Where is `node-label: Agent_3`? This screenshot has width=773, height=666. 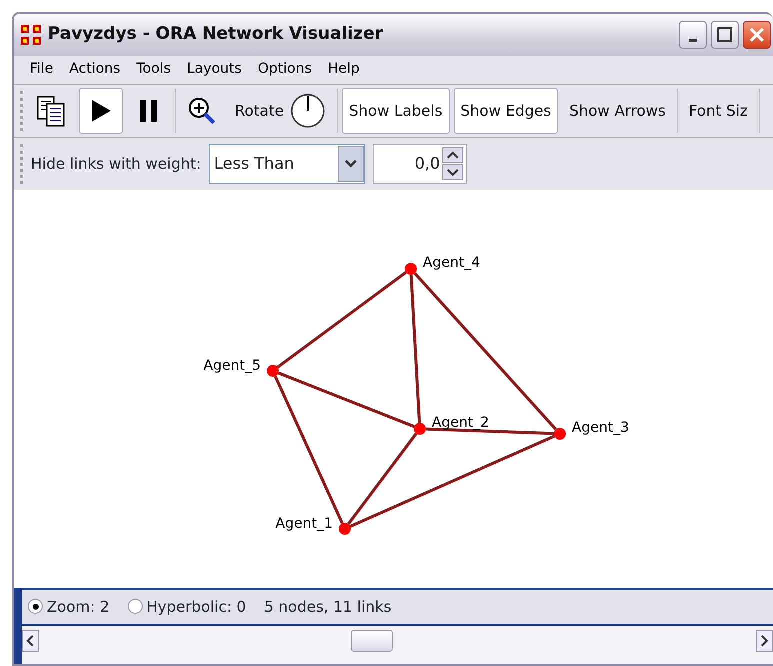
node-label: Agent_3 is located at coordinates (601, 428).